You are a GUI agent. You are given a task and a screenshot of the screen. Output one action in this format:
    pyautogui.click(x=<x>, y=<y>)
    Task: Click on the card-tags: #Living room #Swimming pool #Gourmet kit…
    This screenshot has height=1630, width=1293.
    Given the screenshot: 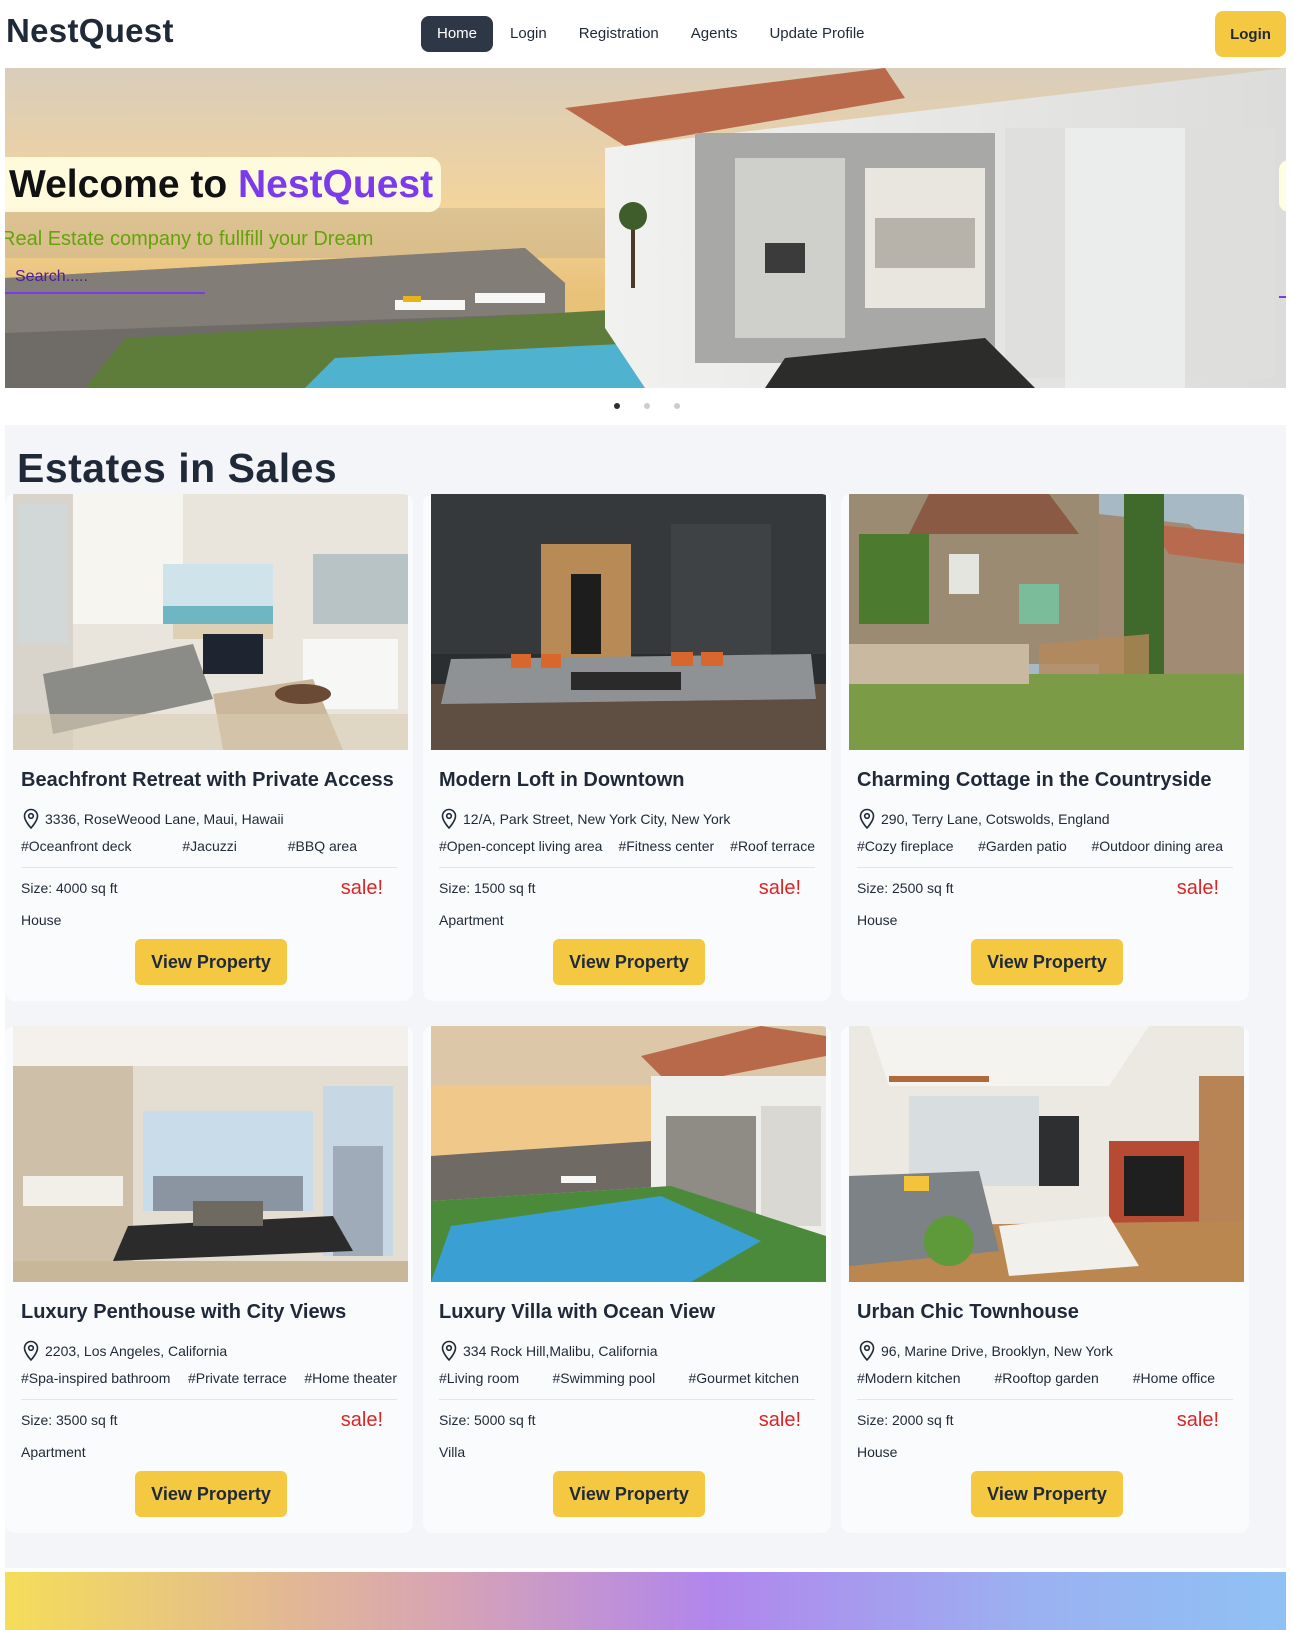 What is the action you would take?
    pyautogui.click(x=619, y=1378)
    